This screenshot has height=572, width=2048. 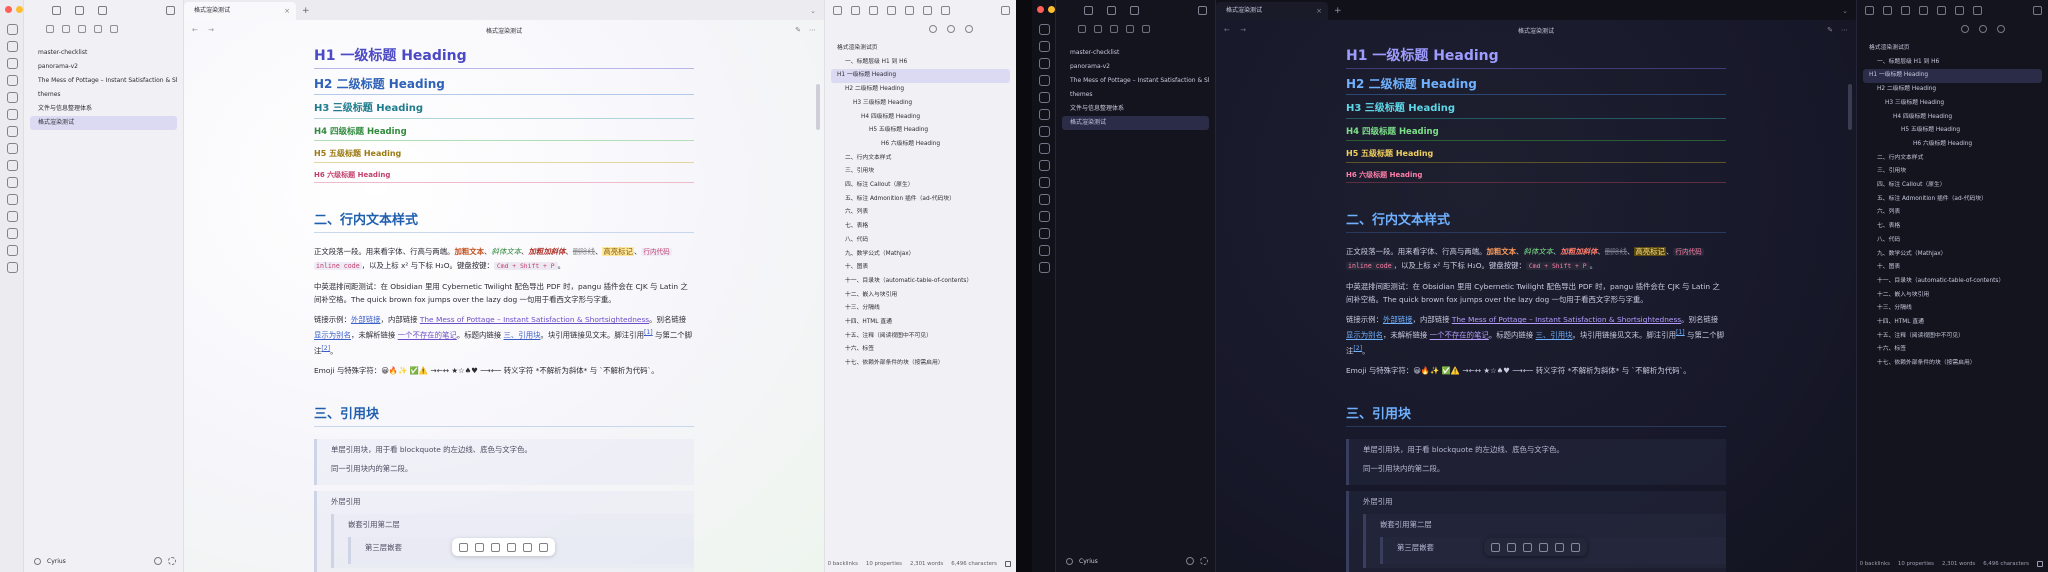 I want to click on canvas-icon, so click(x=12, y=80).